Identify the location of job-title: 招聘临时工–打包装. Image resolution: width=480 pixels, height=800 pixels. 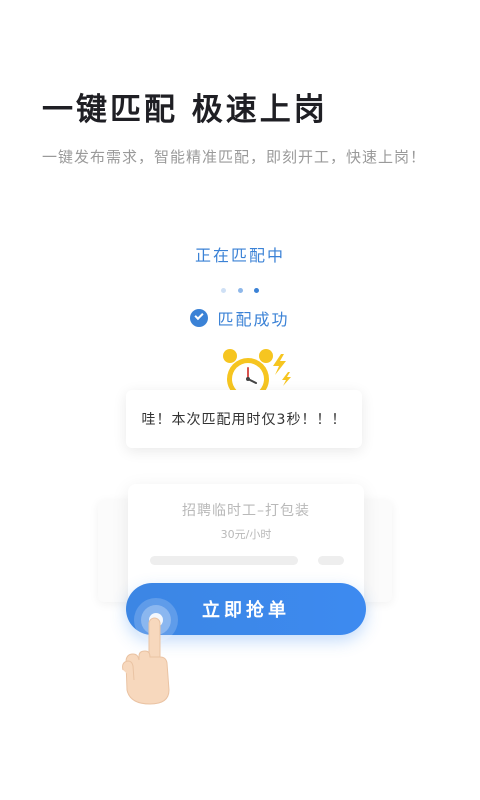
(246, 511).